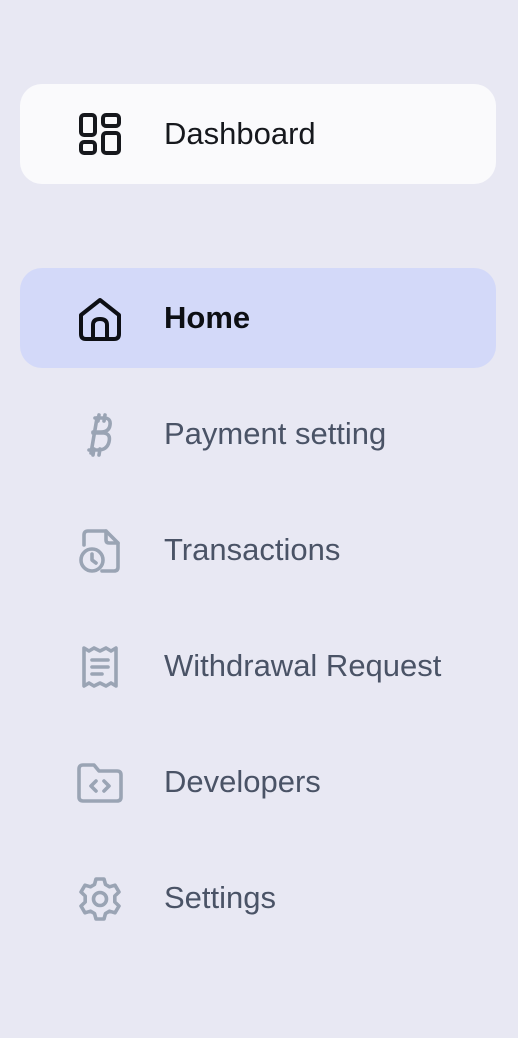 The height and width of the screenshot is (1038, 518). Describe the element at coordinates (100, 319) in the screenshot. I see `home-icon` at that location.